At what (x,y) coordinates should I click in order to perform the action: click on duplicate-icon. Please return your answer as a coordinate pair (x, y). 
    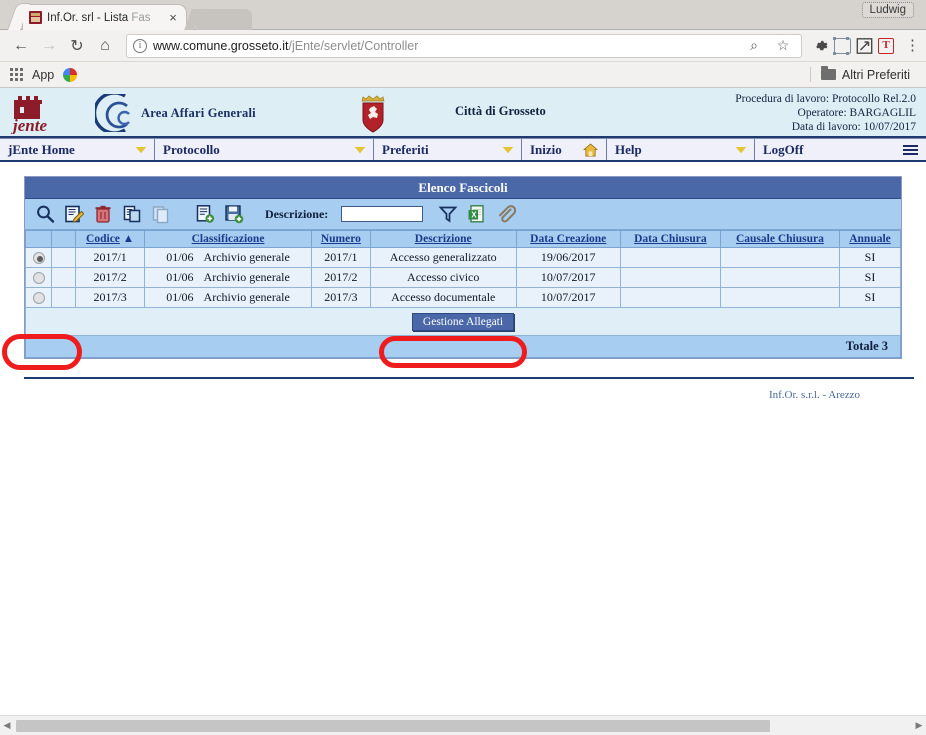
    Looking at the image, I should click on (161, 214).